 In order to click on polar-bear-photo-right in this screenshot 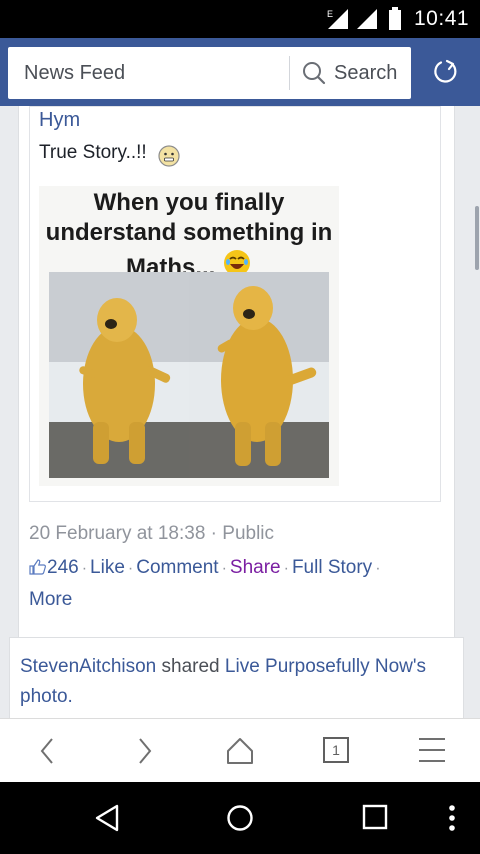, I will do `click(259, 375)`.